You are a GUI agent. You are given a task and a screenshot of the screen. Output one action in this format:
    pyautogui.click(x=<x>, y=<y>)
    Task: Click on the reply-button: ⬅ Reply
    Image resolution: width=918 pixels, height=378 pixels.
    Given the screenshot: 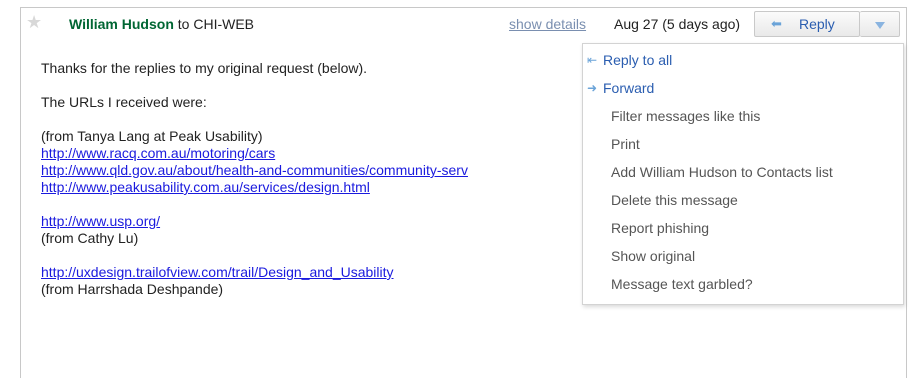 What is the action you would take?
    pyautogui.click(x=807, y=24)
    